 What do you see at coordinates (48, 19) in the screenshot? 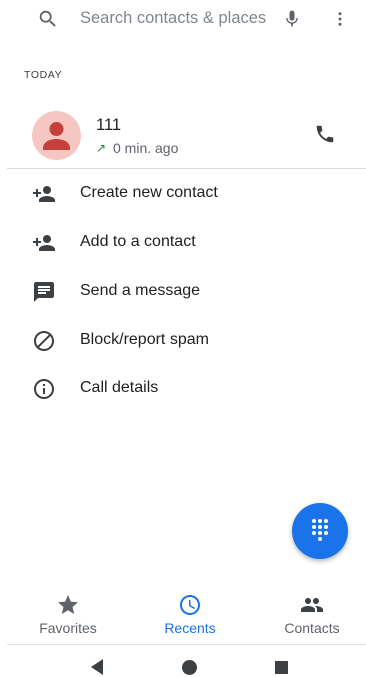
I see `search-icon` at bounding box center [48, 19].